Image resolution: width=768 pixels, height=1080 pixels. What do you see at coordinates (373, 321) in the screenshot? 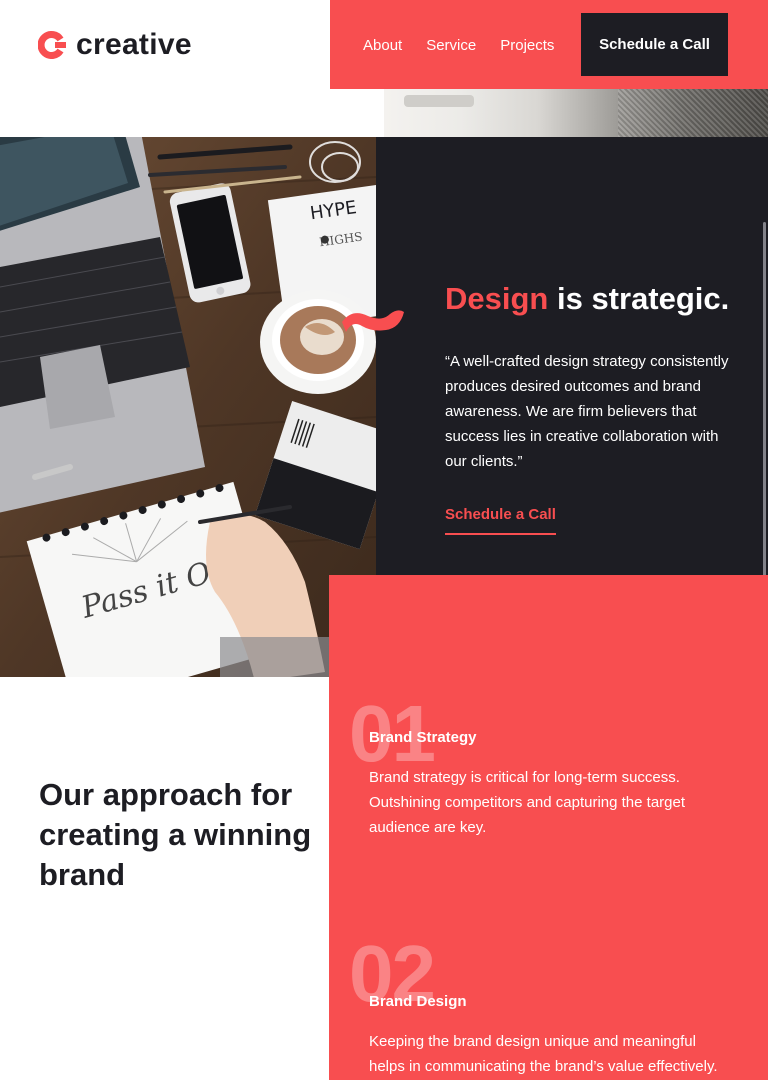
I see `swoosh-icon` at bounding box center [373, 321].